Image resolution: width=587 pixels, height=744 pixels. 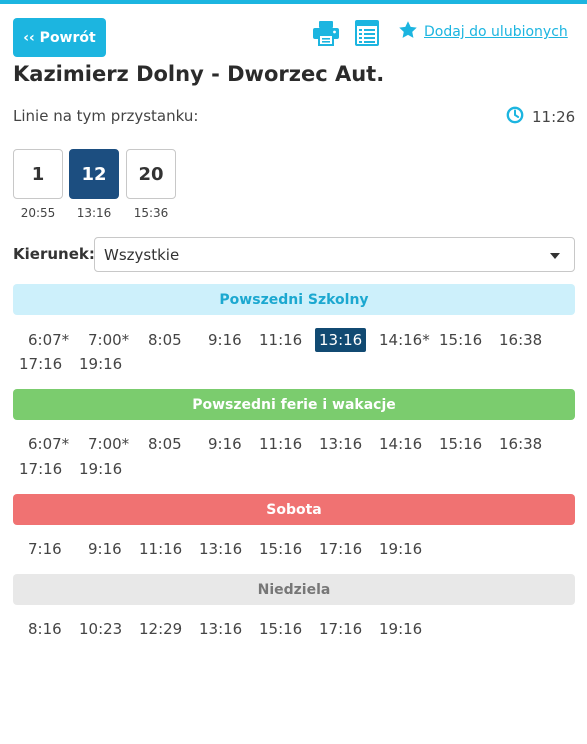 I want to click on add-to-favorites-label: Dodaj do ulubionych, so click(x=496, y=32).